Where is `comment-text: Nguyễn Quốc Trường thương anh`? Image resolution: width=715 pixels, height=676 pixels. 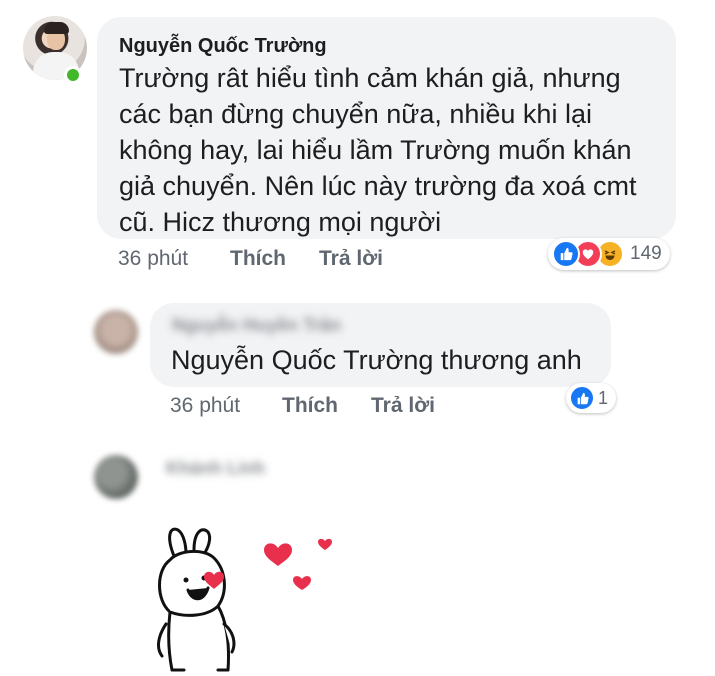 comment-text: Nguyễn Quốc Trường thương anh is located at coordinates (376, 360).